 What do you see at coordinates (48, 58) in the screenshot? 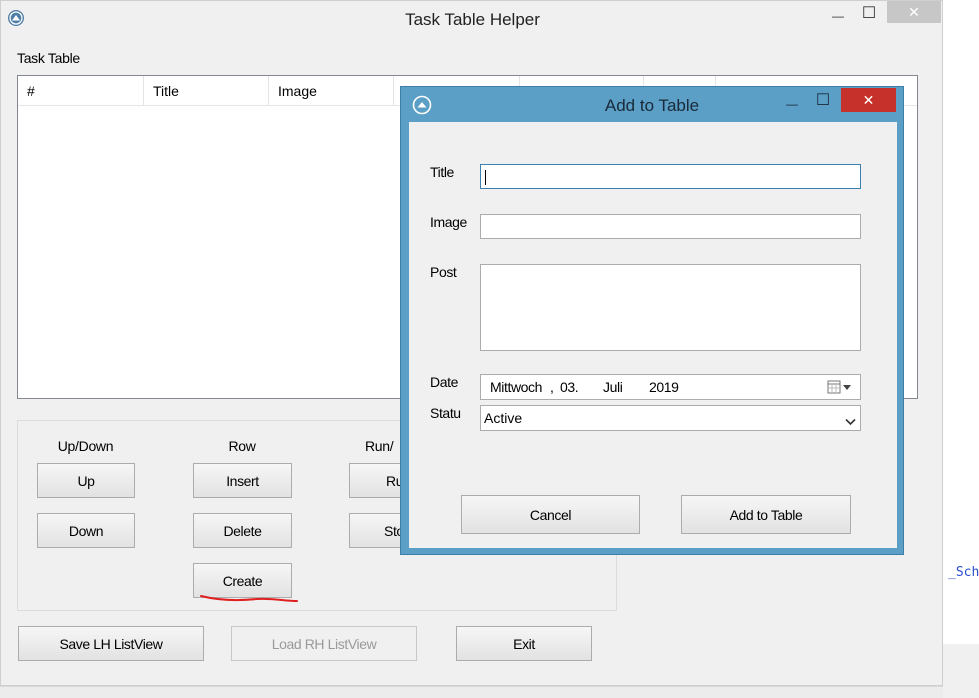
I see `task-table-label: Task Table` at bounding box center [48, 58].